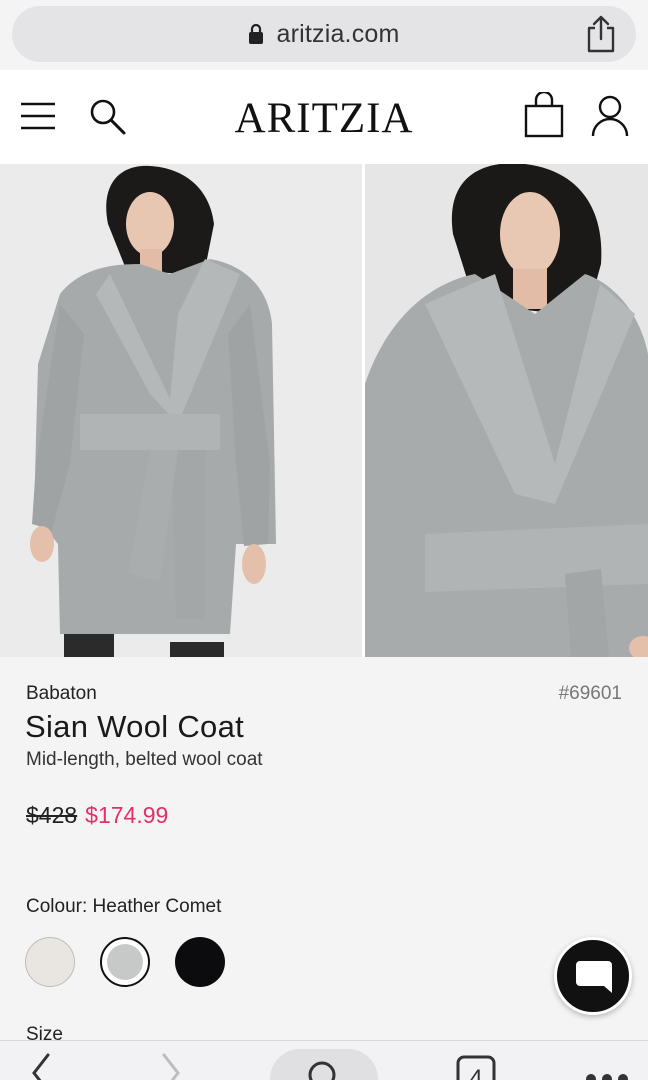 The height and width of the screenshot is (1080, 648). I want to click on colour-swatch-fill, so click(125, 962).